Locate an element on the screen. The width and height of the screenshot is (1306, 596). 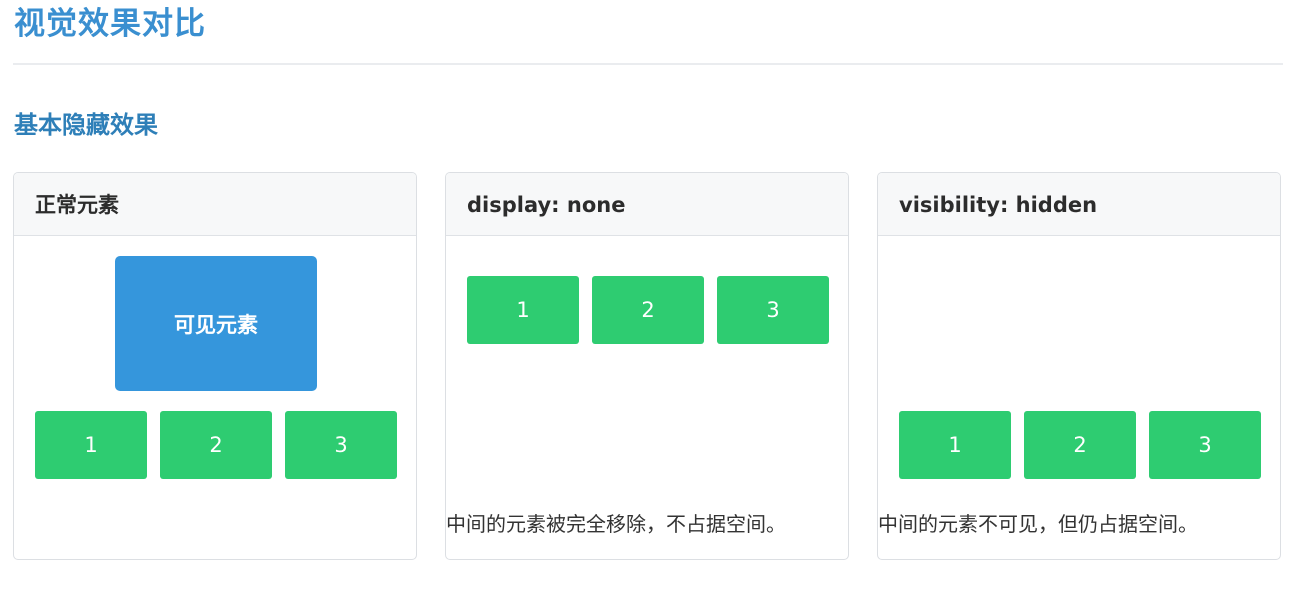
card-header: display: none is located at coordinates (647, 204).